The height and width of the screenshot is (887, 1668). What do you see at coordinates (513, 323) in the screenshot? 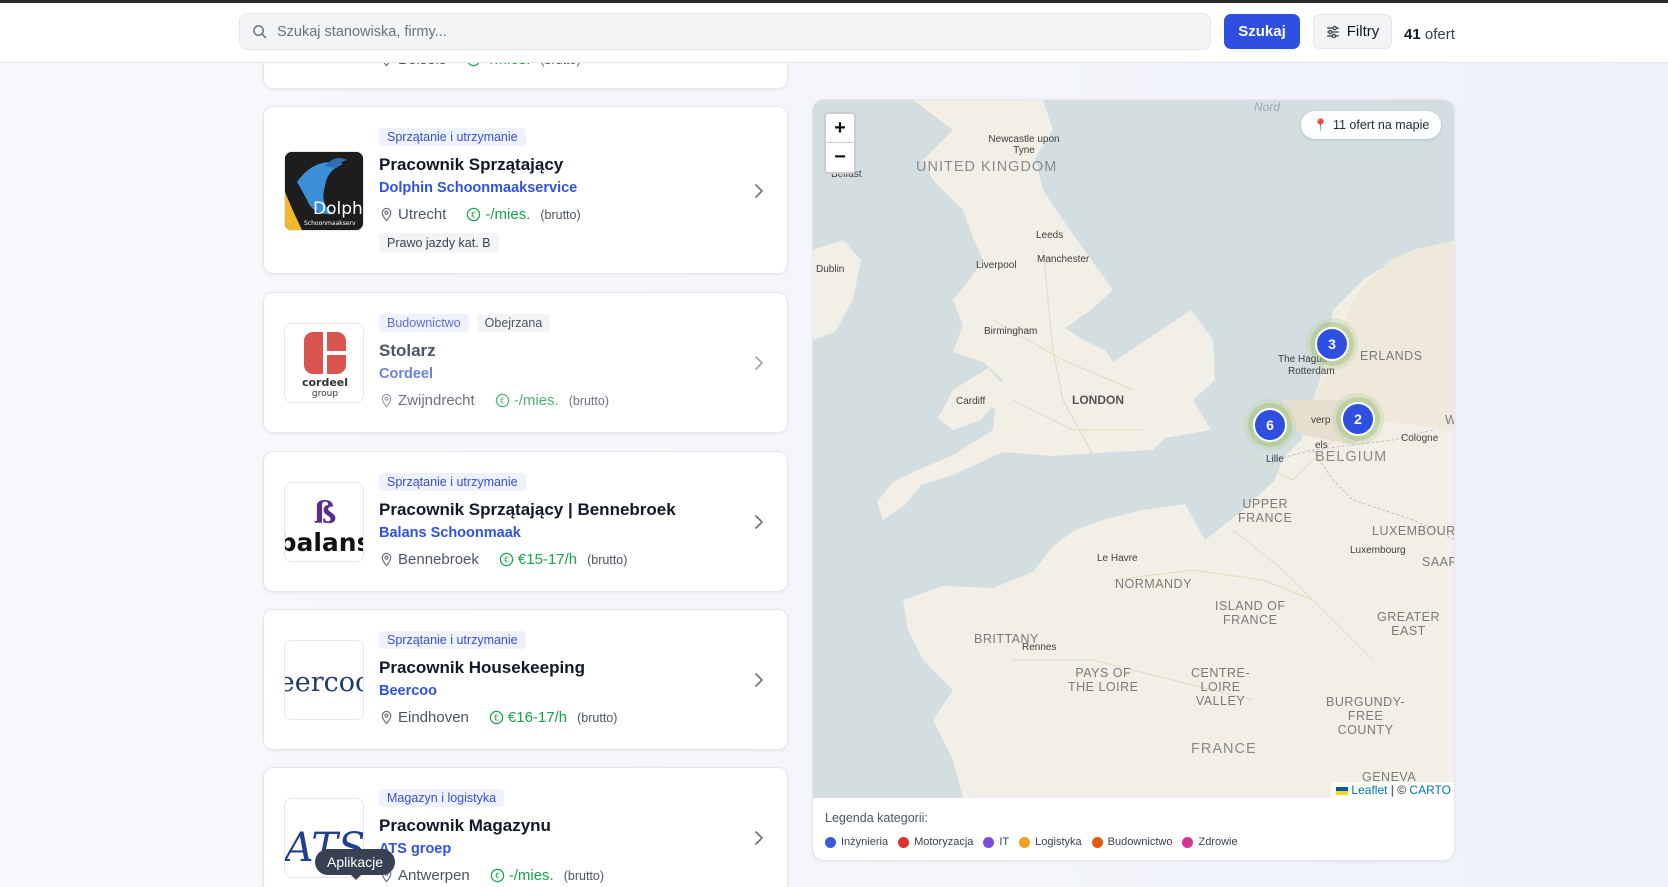
I see `seen-tag: Obejrzana` at bounding box center [513, 323].